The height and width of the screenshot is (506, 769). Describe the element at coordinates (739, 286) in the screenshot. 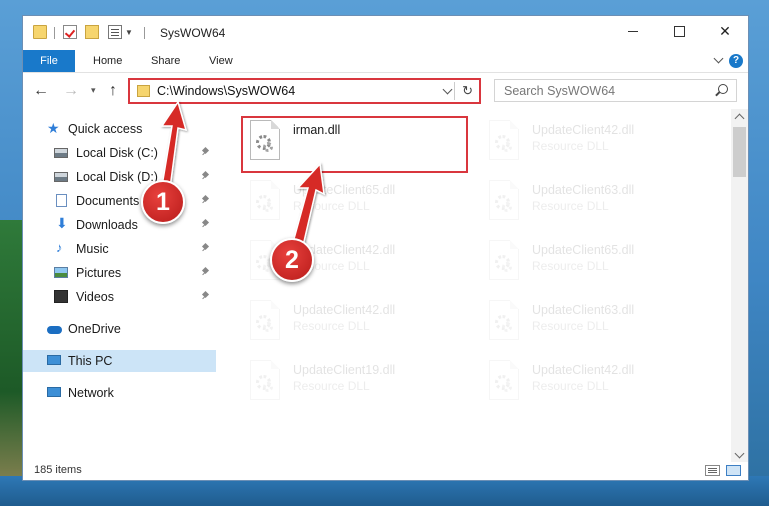

I see `vertical-scrollbar` at that location.